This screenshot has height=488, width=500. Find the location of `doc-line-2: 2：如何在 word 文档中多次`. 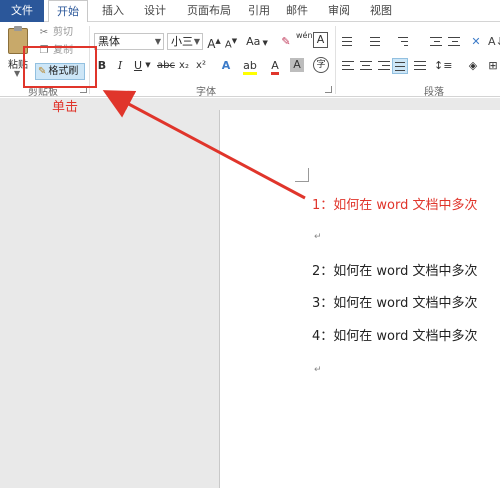

doc-line-2: 2：如何在 word 文档中多次 is located at coordinates (395, 269).